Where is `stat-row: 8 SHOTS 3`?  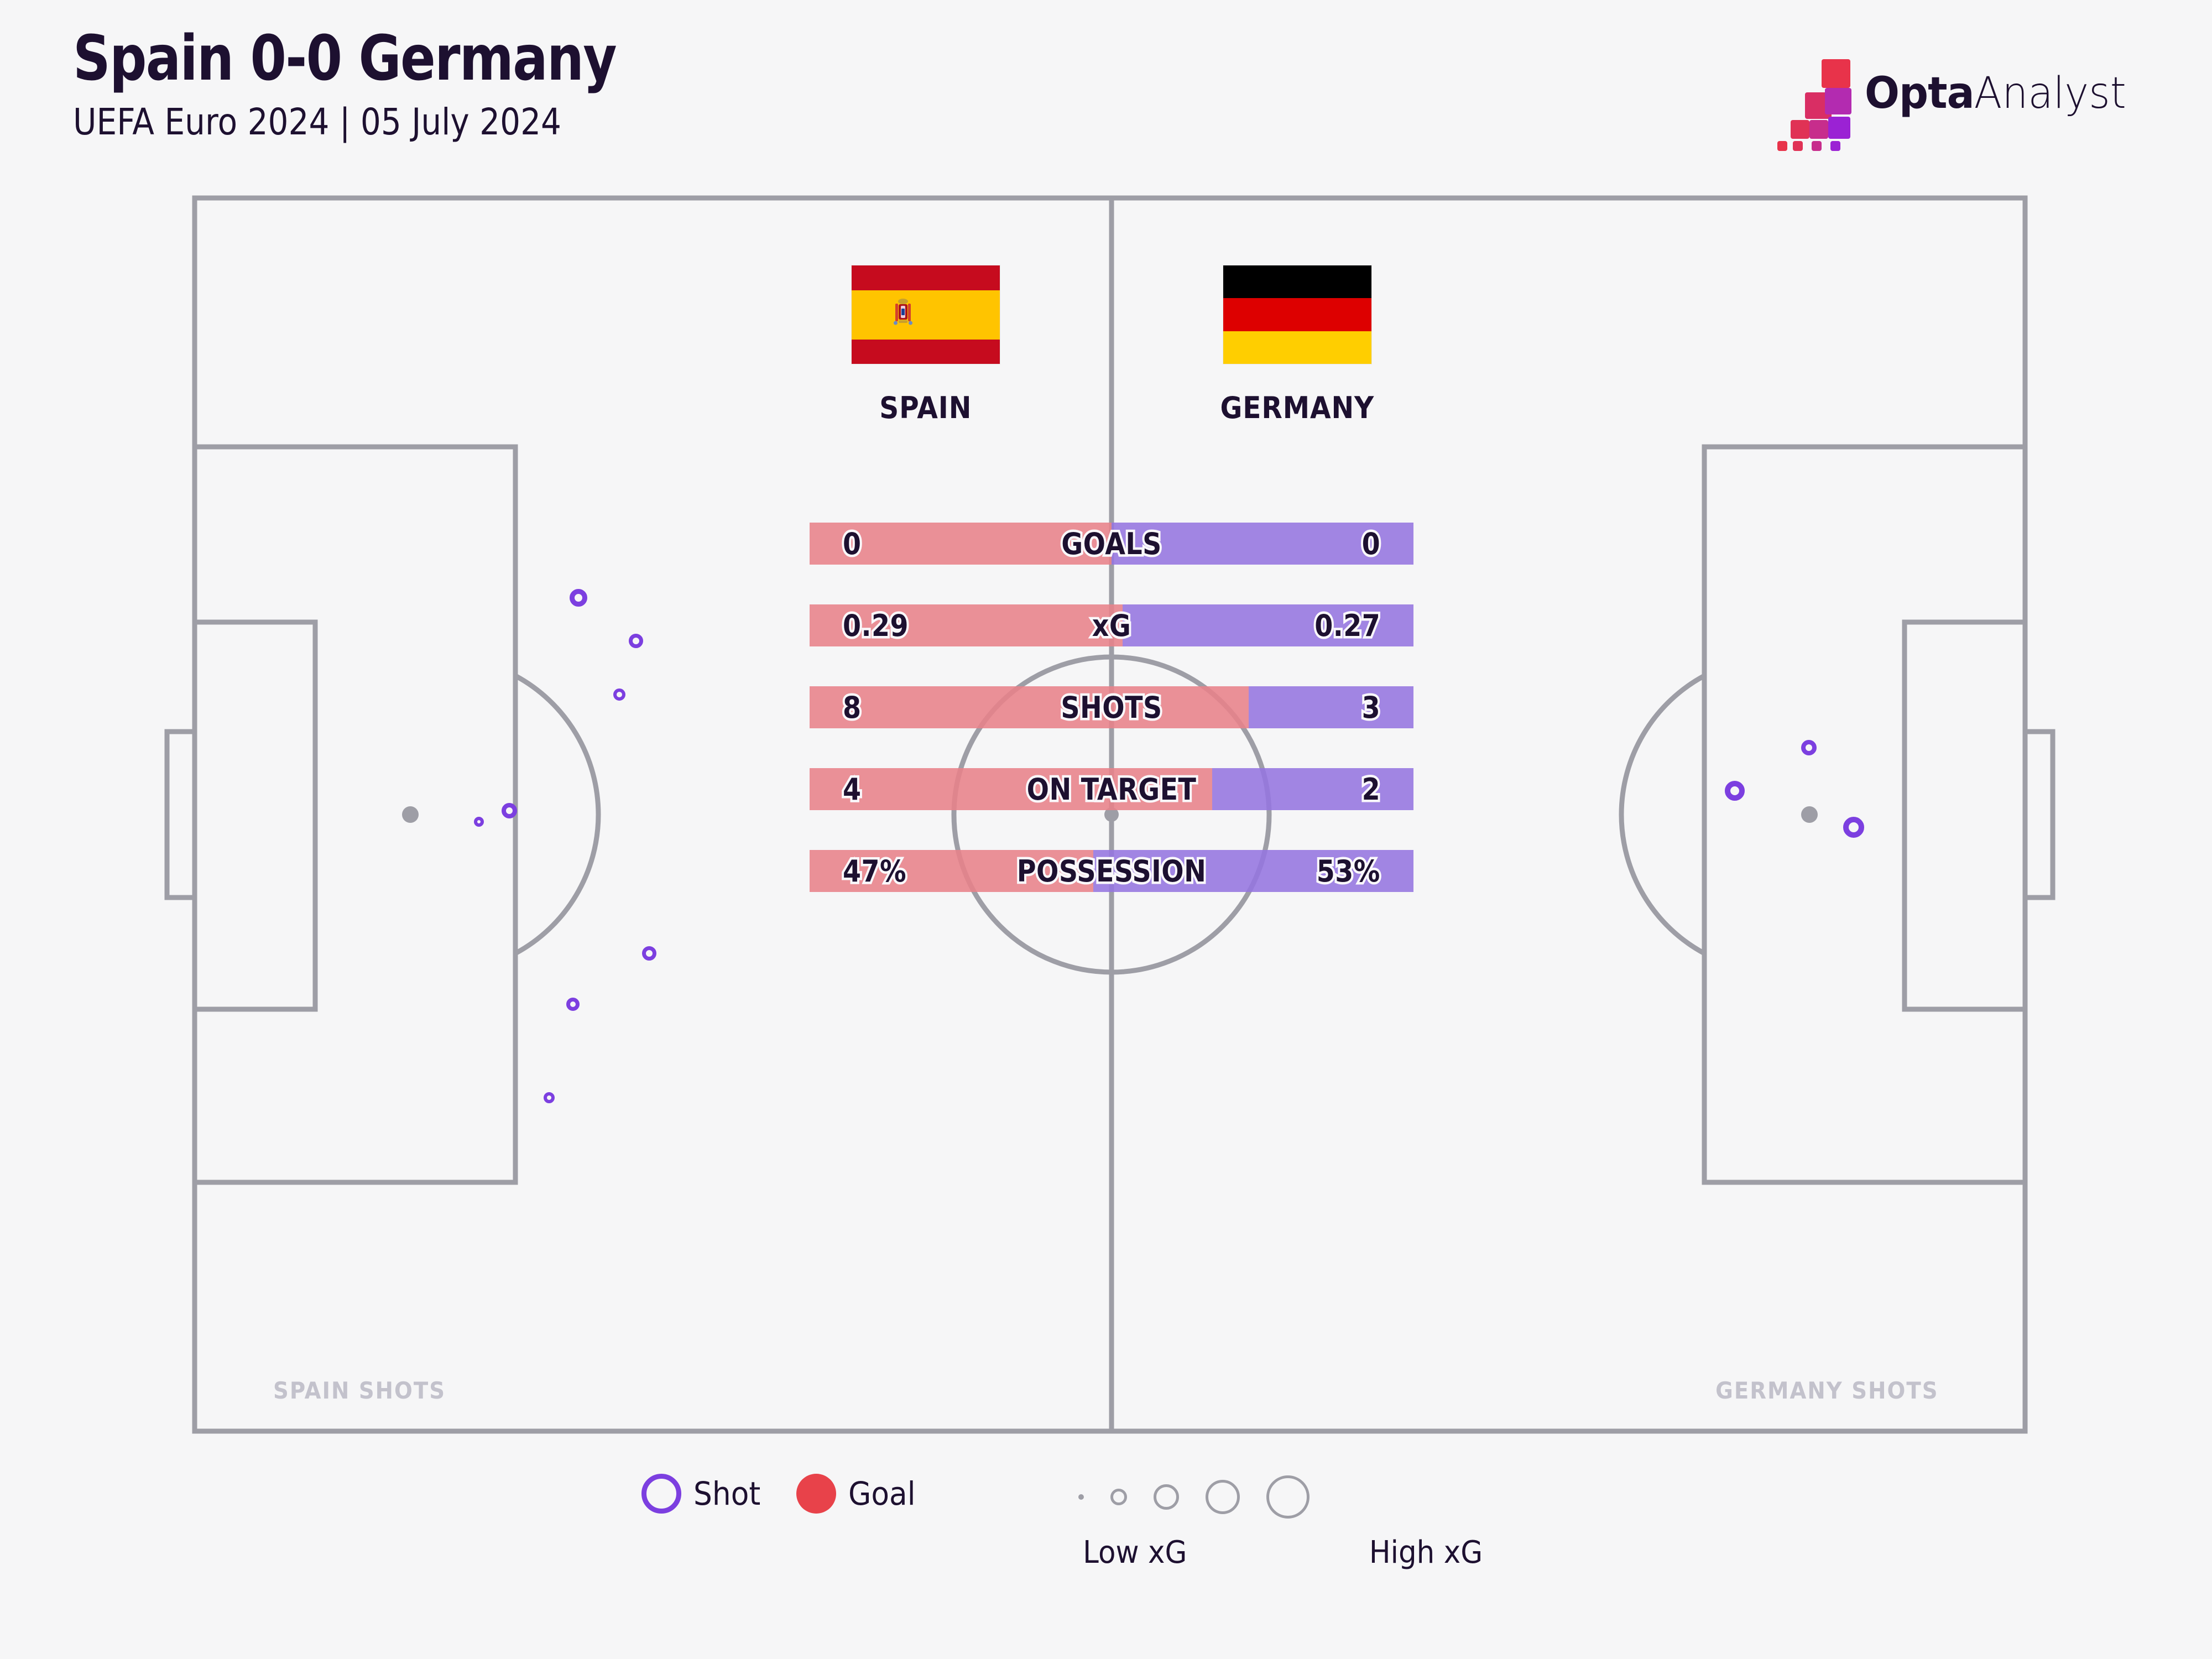
stat-row: 8 SHOTS 3 is located at coordinates (1112, 707).